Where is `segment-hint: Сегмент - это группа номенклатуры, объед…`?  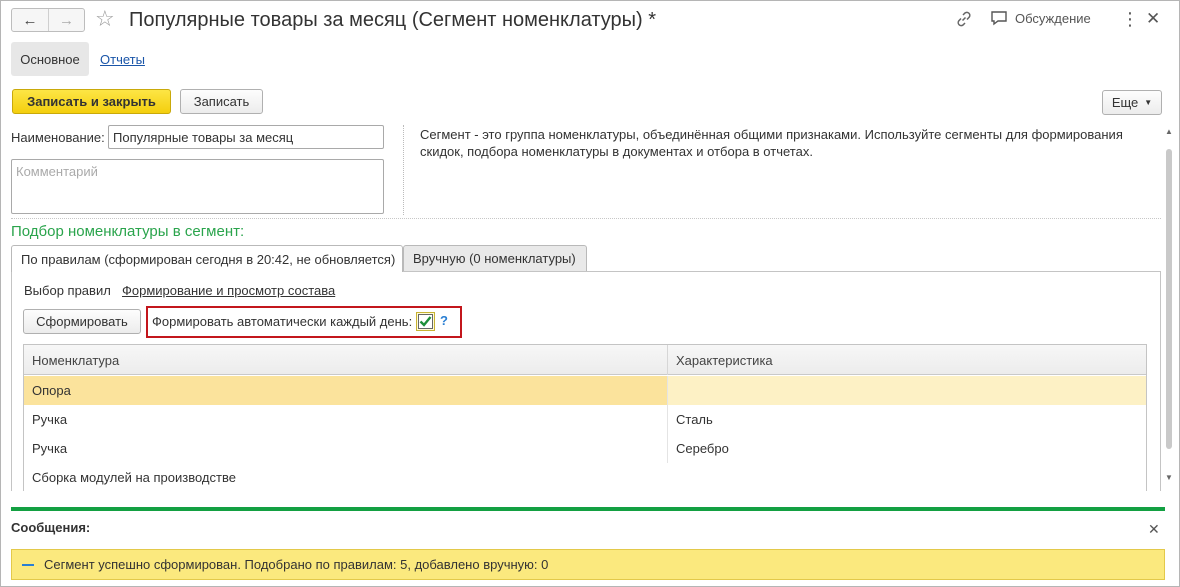
segment-hint: Сегмент - это группа номенклатуры, объед… is located at coordinates (771, 143).